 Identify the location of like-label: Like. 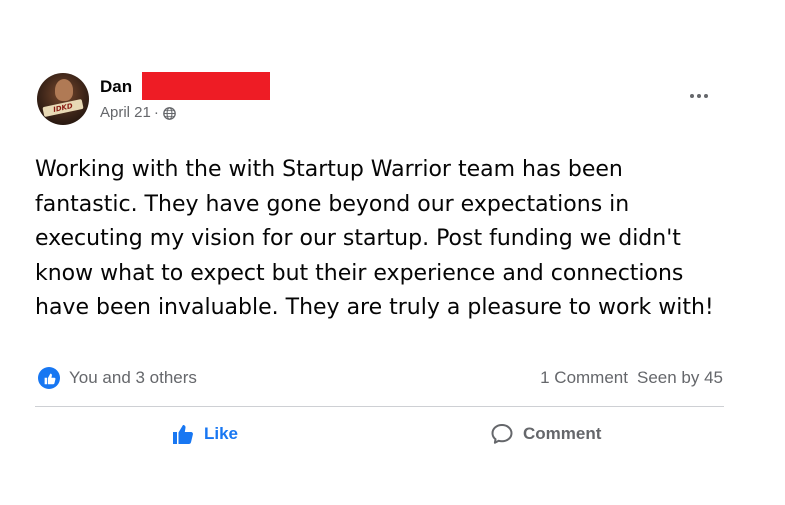
(221, 433).